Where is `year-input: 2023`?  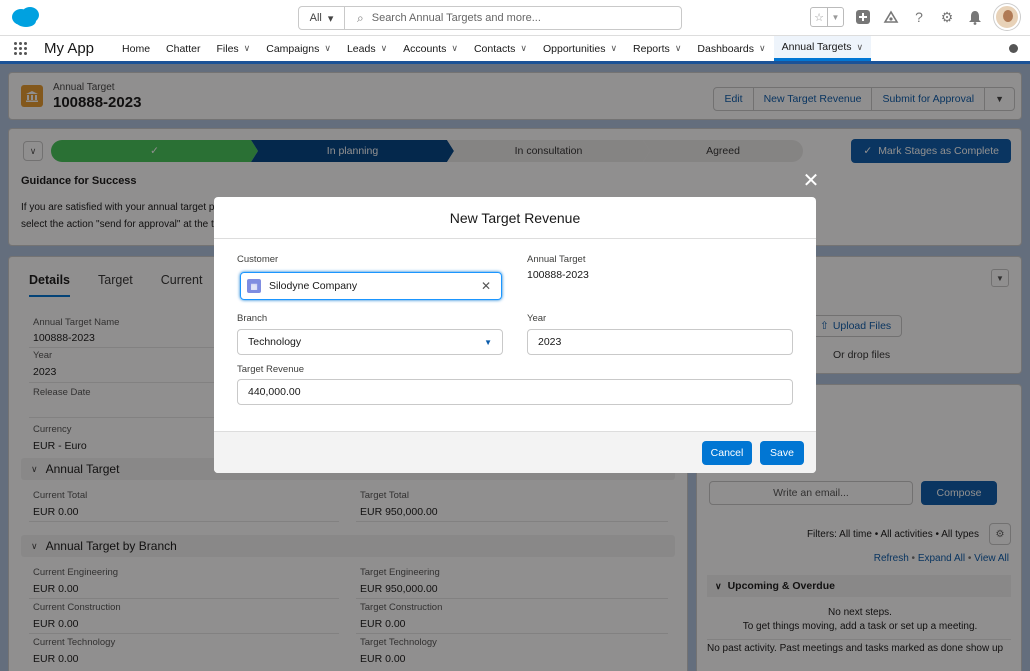
year-input: 2023 is located at coordinates (660, 342).